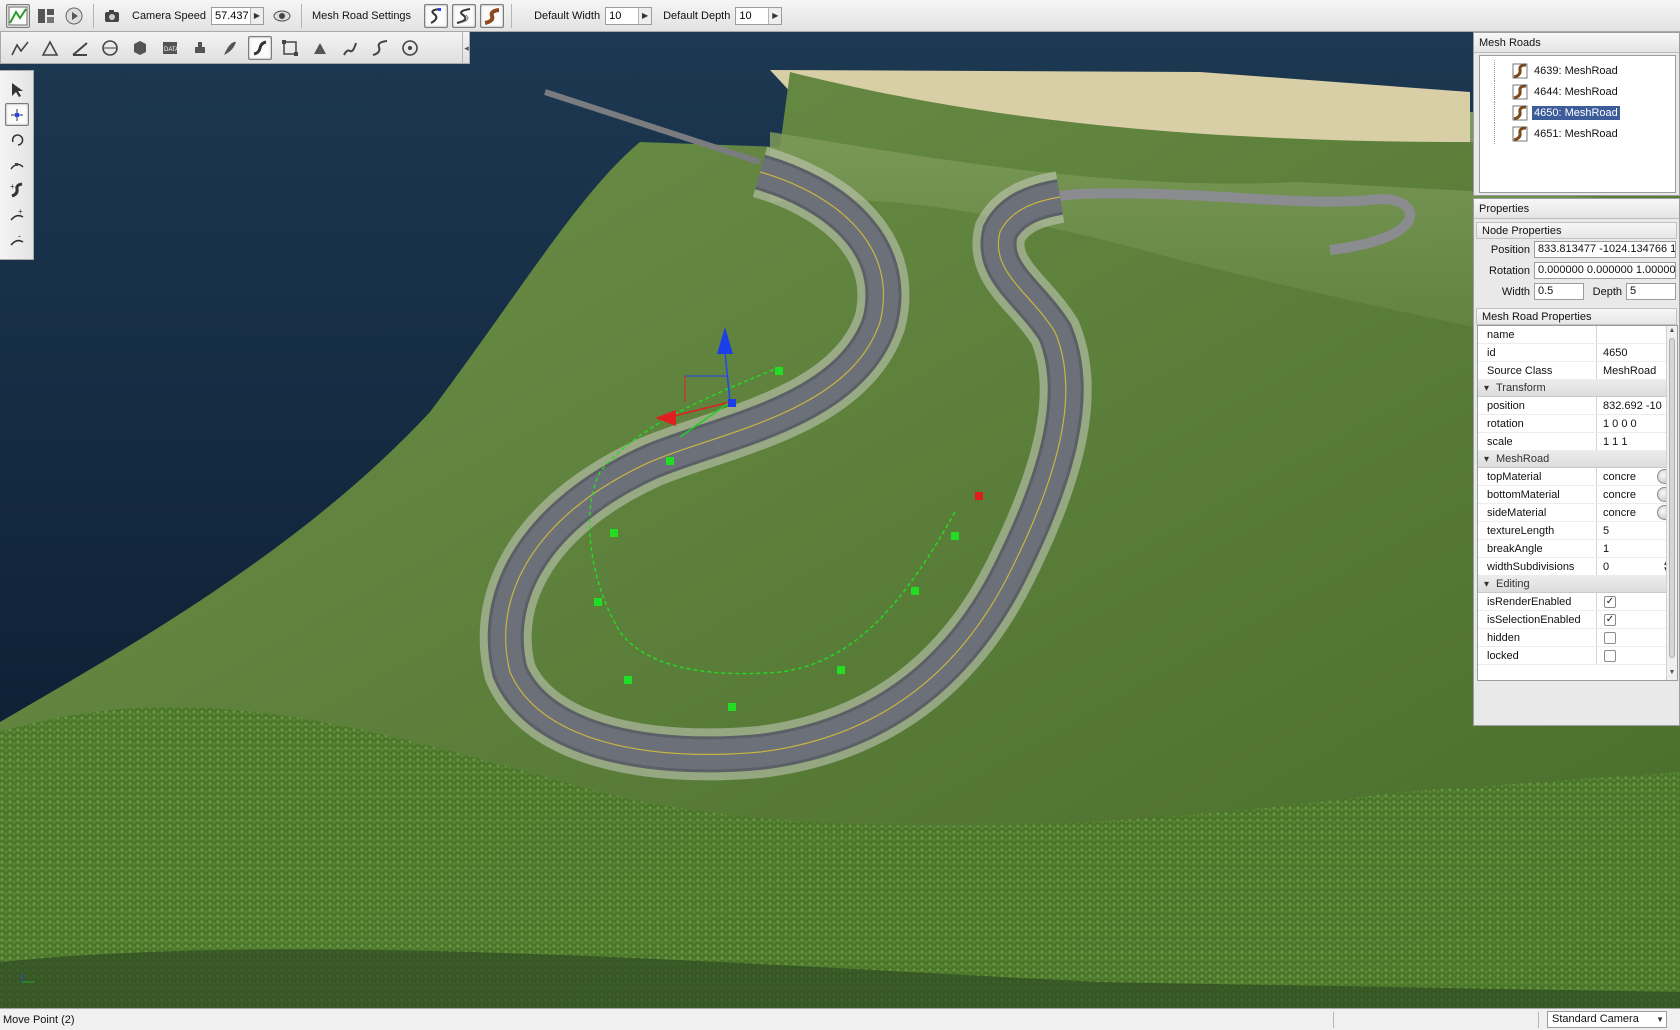 This screenshot has height=1030, width=1680. What do you see at coordinates (46, 16) in the screenshot?
I see `gui-editor-icon` at bounding box center [46, 16].